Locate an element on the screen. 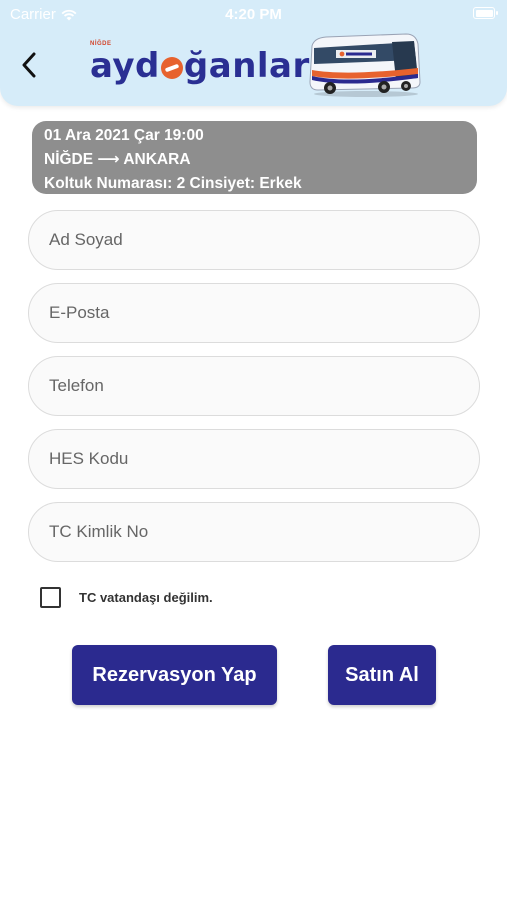 This screenshot has width=507, height=900. email-field is located at coordinates (254, 313).